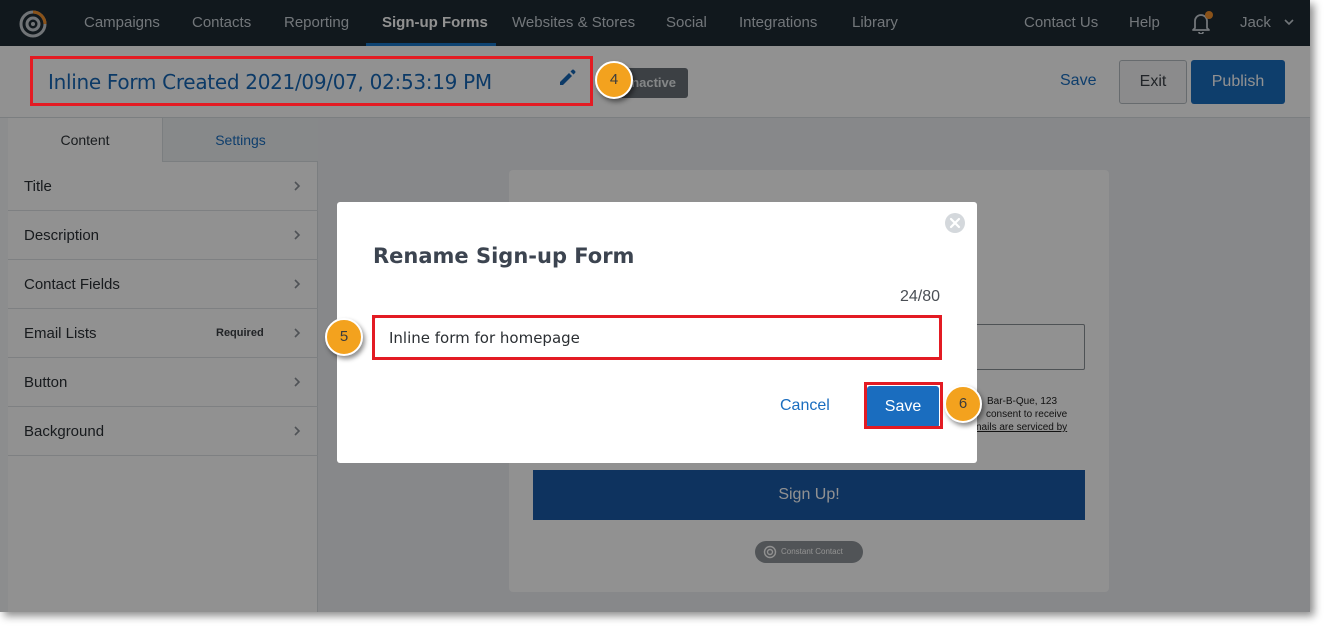 The height and width of the screenshot is (626, 1324). Describe the element at coordinates (919, 296) in the screenshot. I see `character-counter: 24/80` at that location.